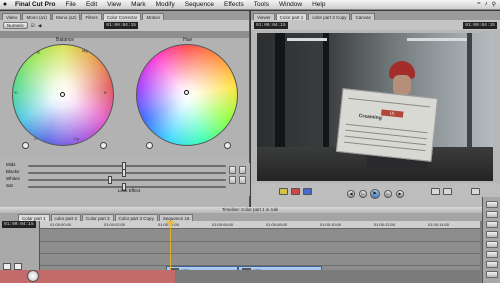 This screenshot has width=500, height=283. Describe the element at coordinates (242, 170) in the screenshot. I see `auto-white-button` at that location.